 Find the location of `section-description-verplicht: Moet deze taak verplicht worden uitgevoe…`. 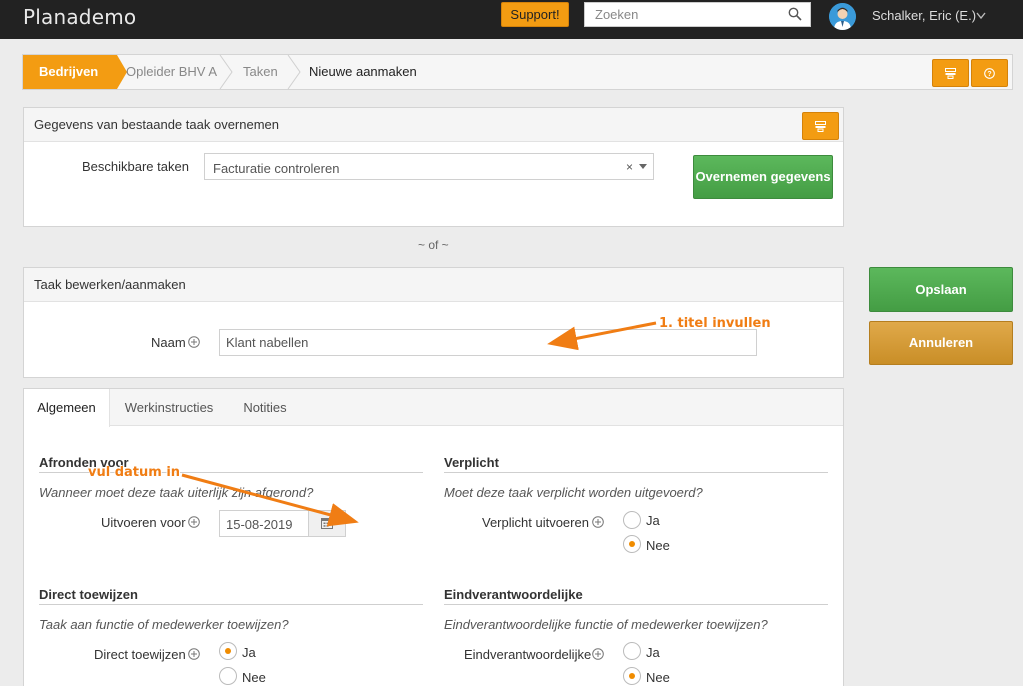

section-description-verplicht: Moet deze taak verplicht worden uitgevoe… is located at coordinates (573, 492).